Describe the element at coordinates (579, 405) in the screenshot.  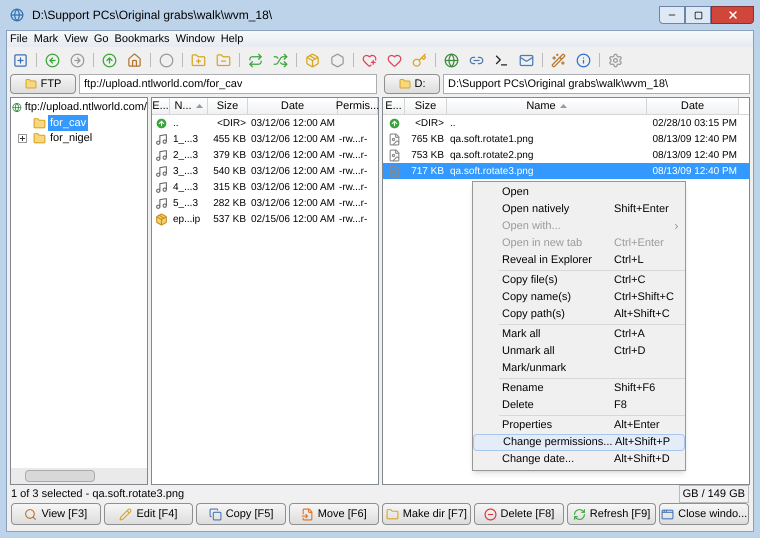
I see `menu-item: Delete F8` at that location.